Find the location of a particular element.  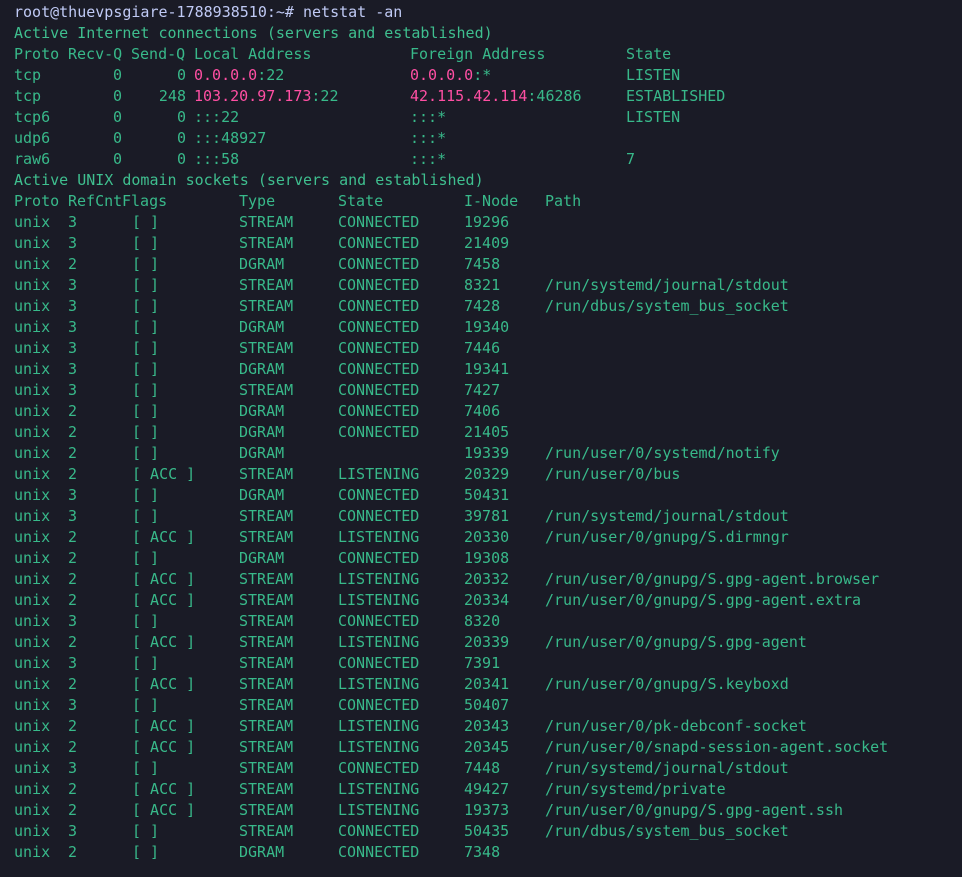

row-inode: 19341 is located at coordinates (487, 369).